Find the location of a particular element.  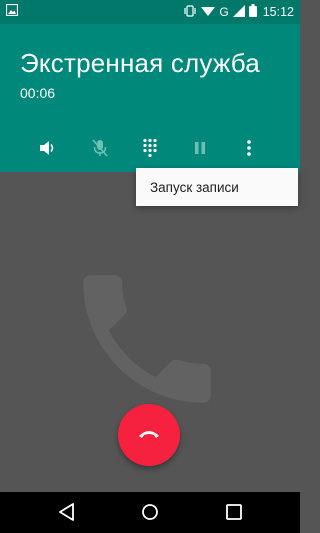

menu-item-start-recording: Запуск записи is located at coordinates (194, 187).